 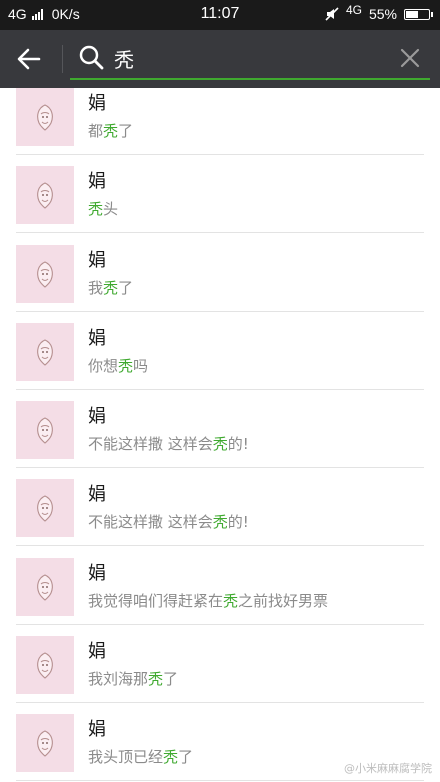 I want to click on watermark: @小米麻麻腐学院, so click(x=388, y=768).